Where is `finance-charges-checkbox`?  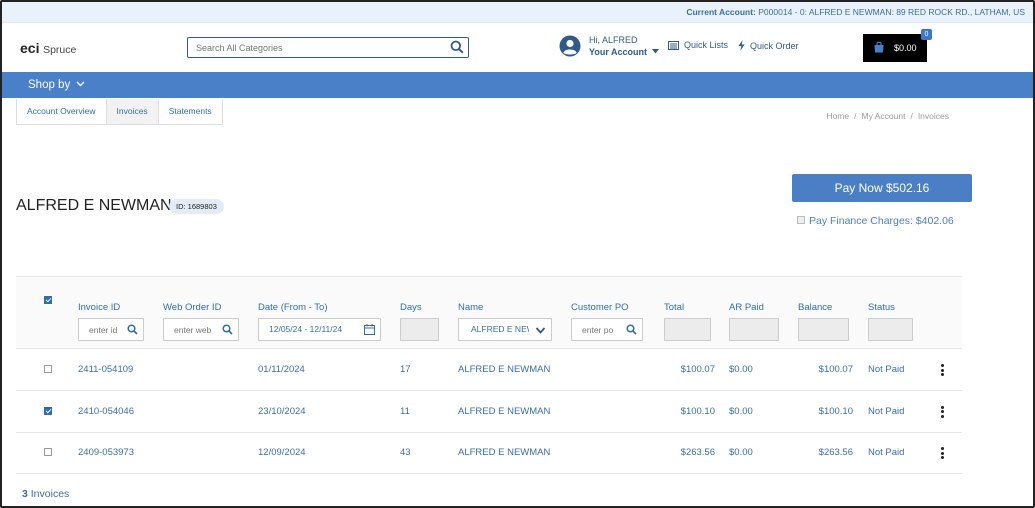
finance-charges-checkbox is located at coordinates (801, 220).